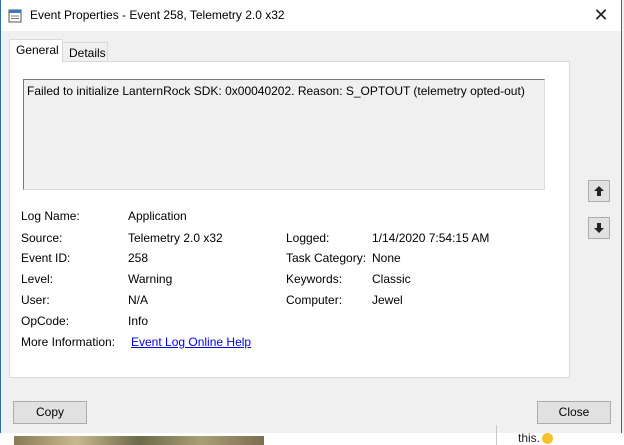 This screenshot has height=445, width=624. I want to click on event-id-label: Event ID:, so click(46, 258).